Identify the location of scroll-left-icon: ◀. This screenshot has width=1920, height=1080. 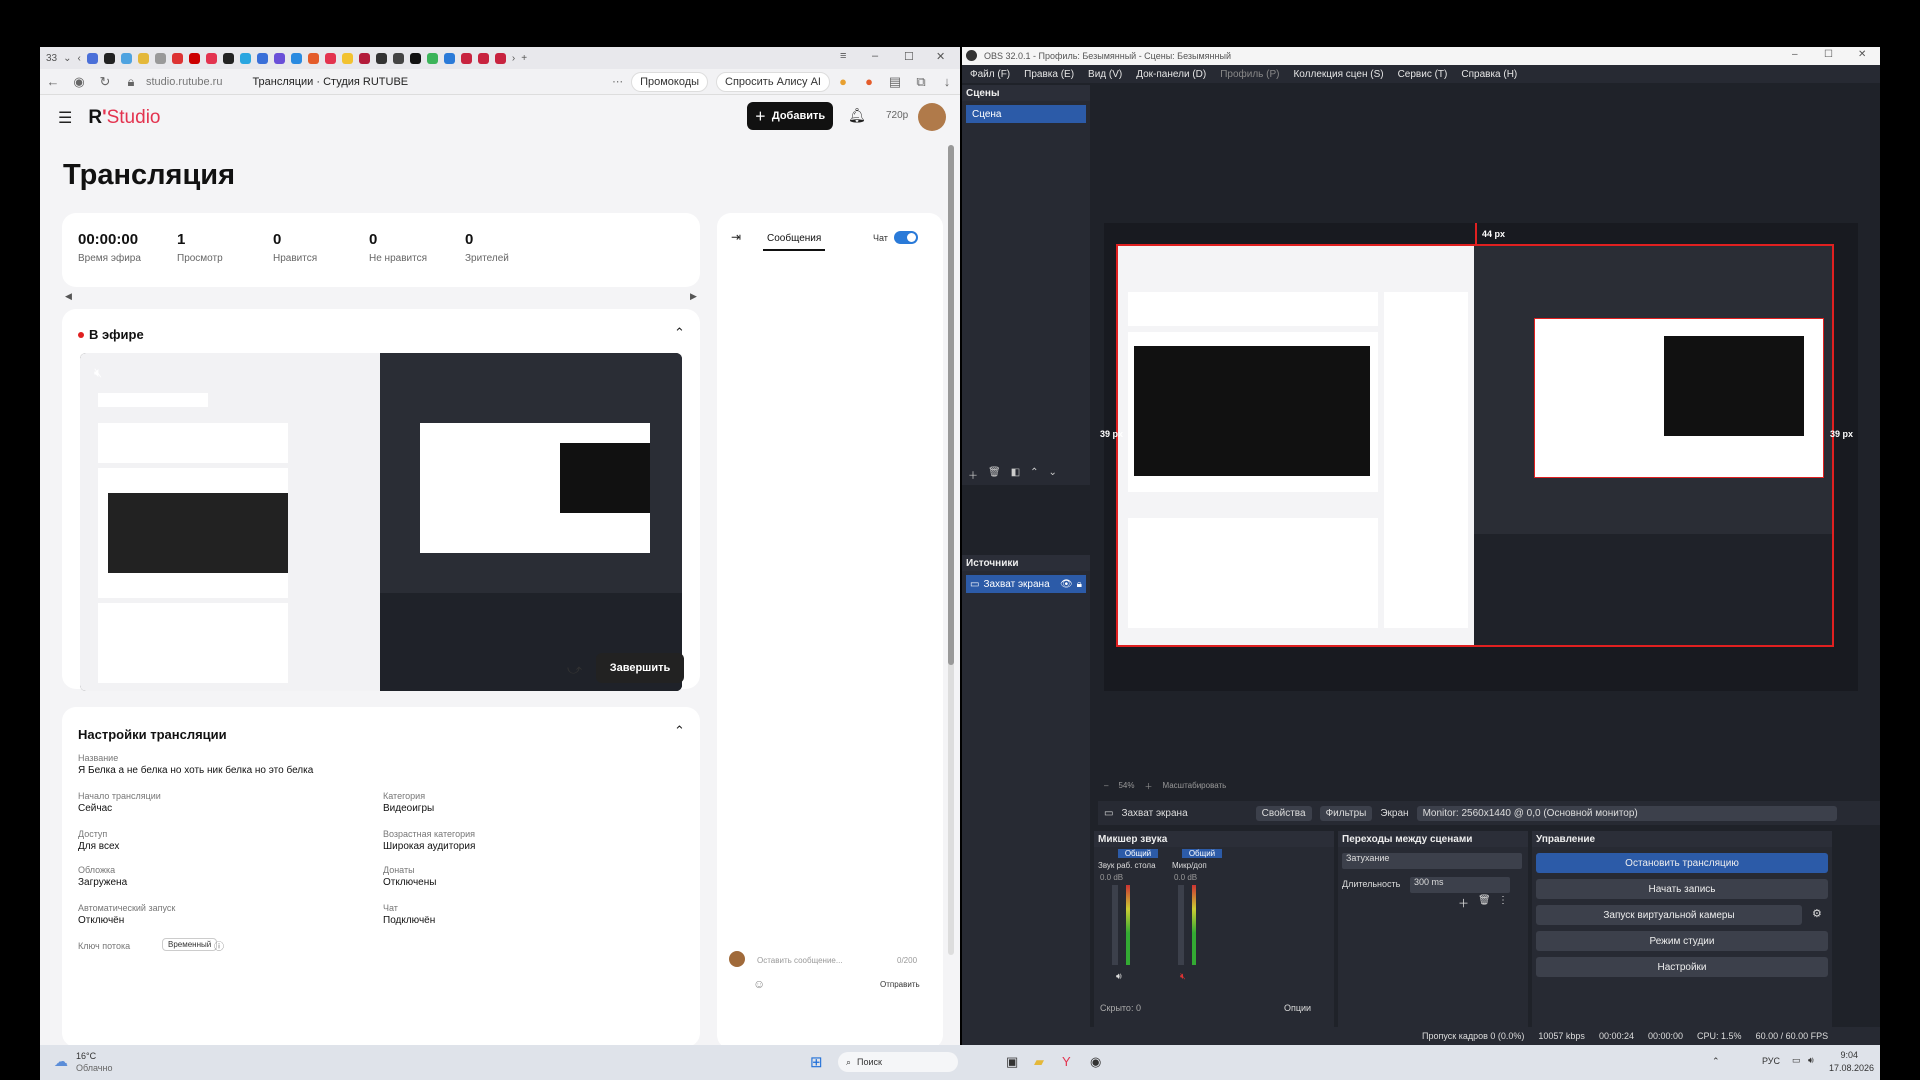
(68, 296).